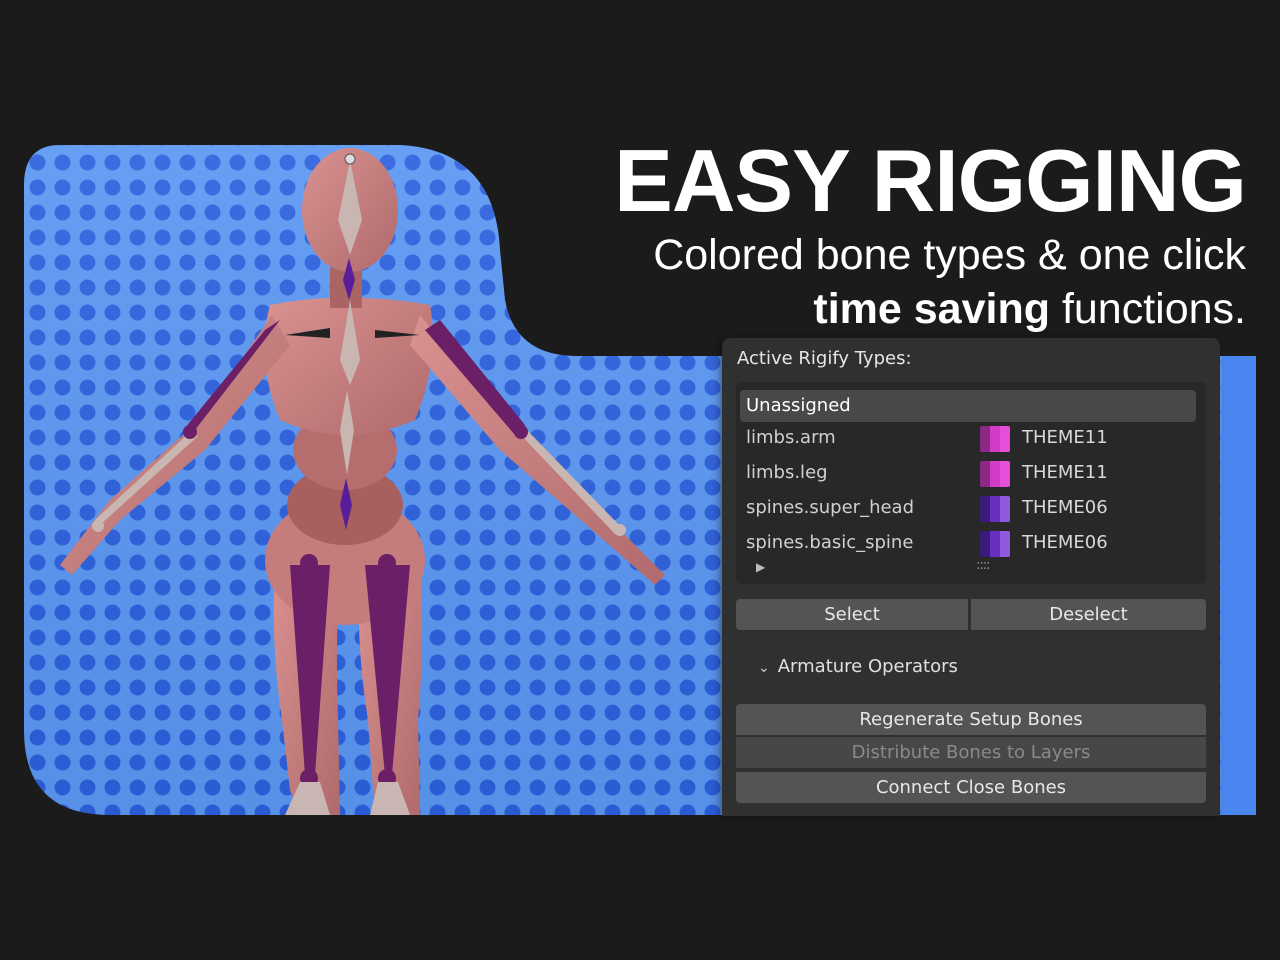  Describe the element at coordinates (867, 666) in the screenshot. I see `section-label: Armature Operators` at that location.